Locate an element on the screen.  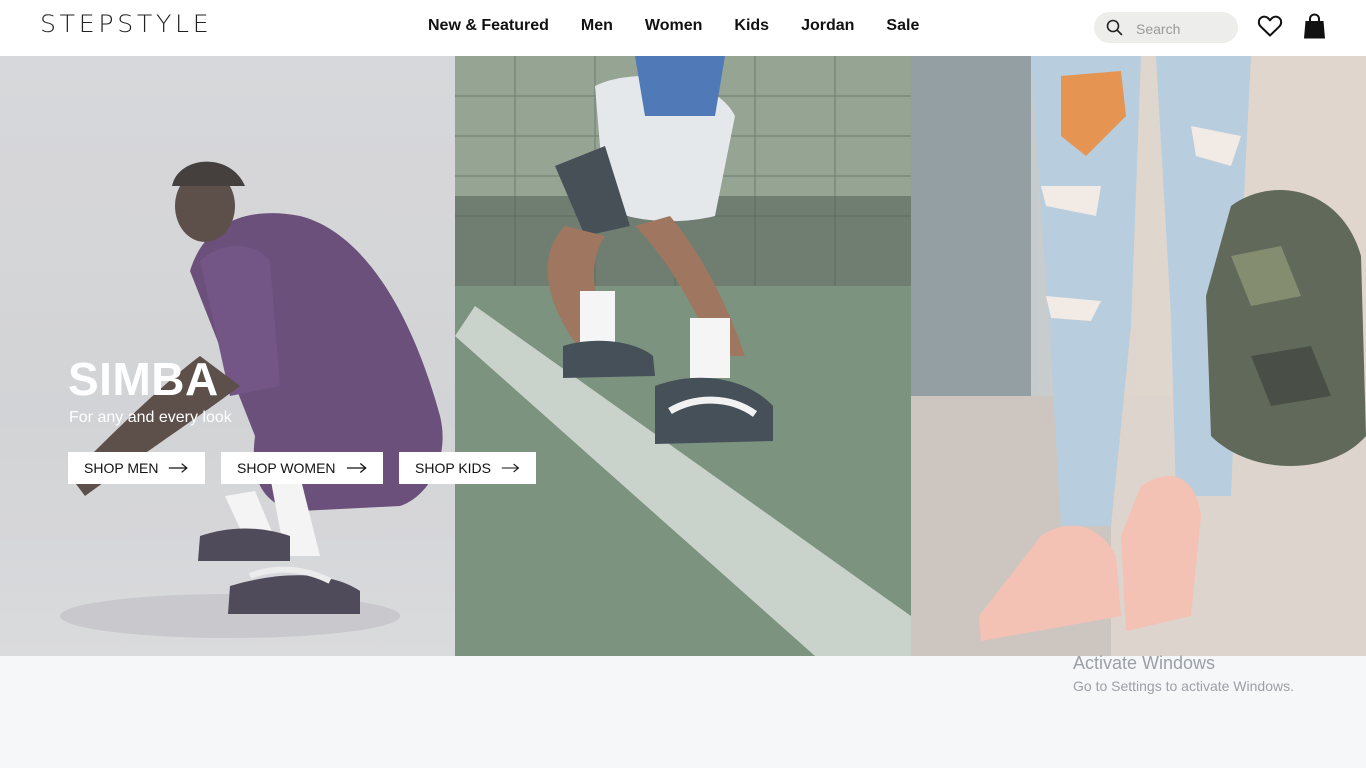
nav-men: Men is located at coordinates (597, 26).